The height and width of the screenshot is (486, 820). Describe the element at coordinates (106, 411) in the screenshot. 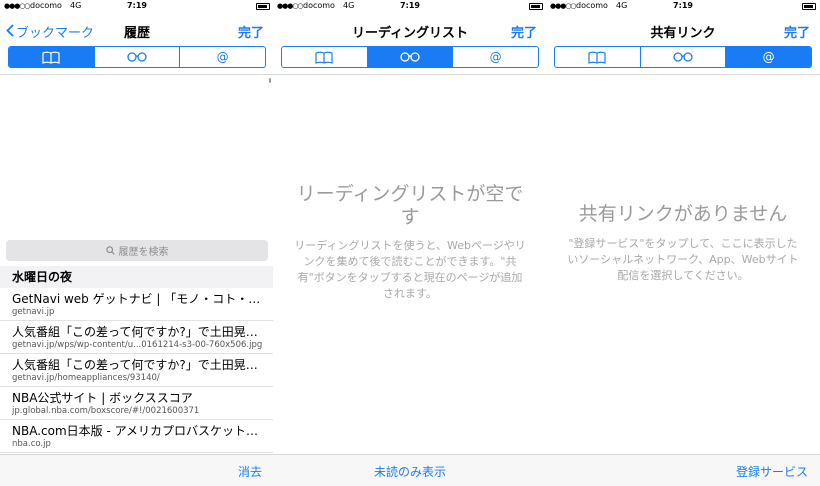

I see `history-item-url: jp.global.nba.com/boxscore/#!/0021600371` at that location.